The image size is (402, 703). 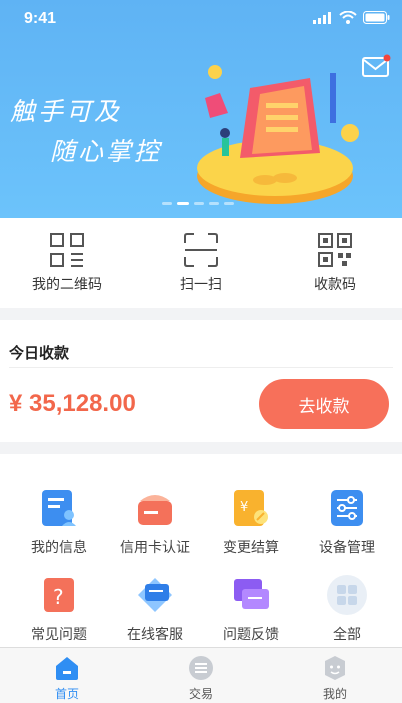 I want to click on grid-item-label: 我的信息, so click(x=59, y=548).